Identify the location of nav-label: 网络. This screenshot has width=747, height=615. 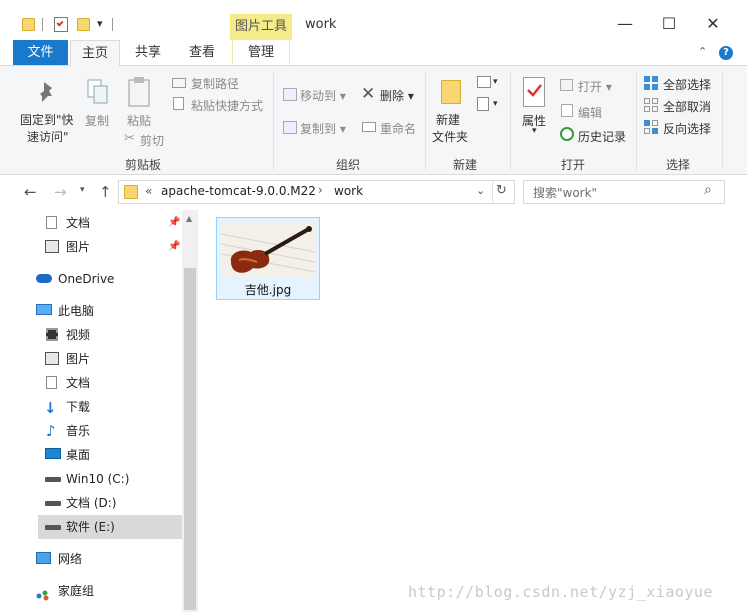
(70, 559).